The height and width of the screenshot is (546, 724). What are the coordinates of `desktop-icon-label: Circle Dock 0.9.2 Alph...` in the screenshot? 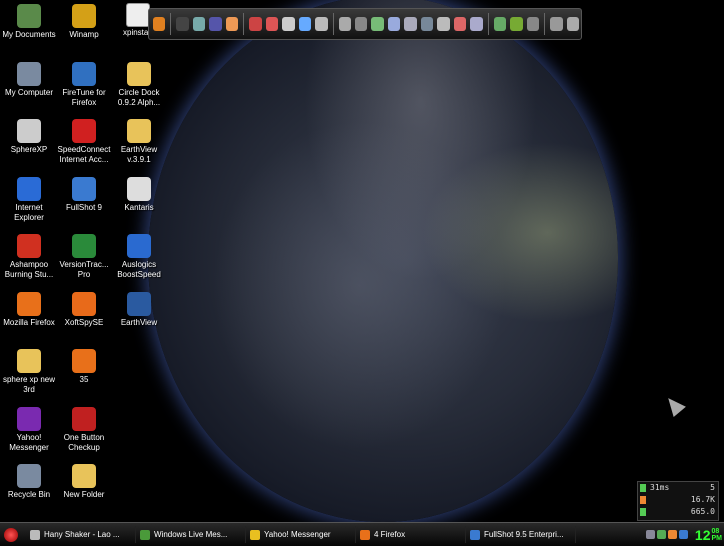 It's located at (139, 97).